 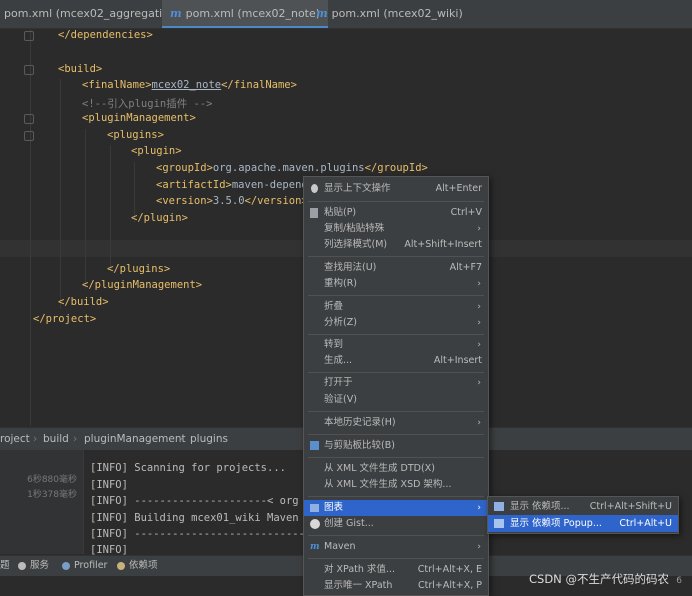 I want to click on code-line: </dependencies>, so click(x=105, y=35).